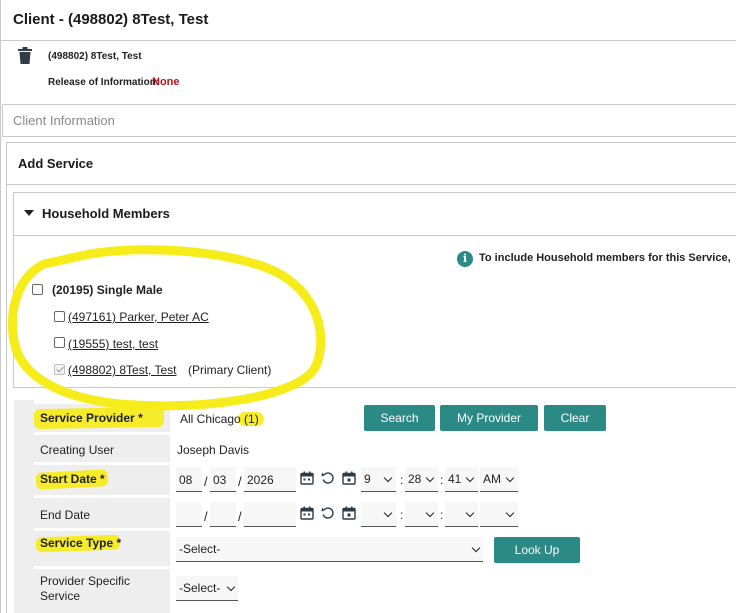  Describe the element at coordinates (106, 213) in the screenshot. I see `household-members-title: Household Members` at that location.